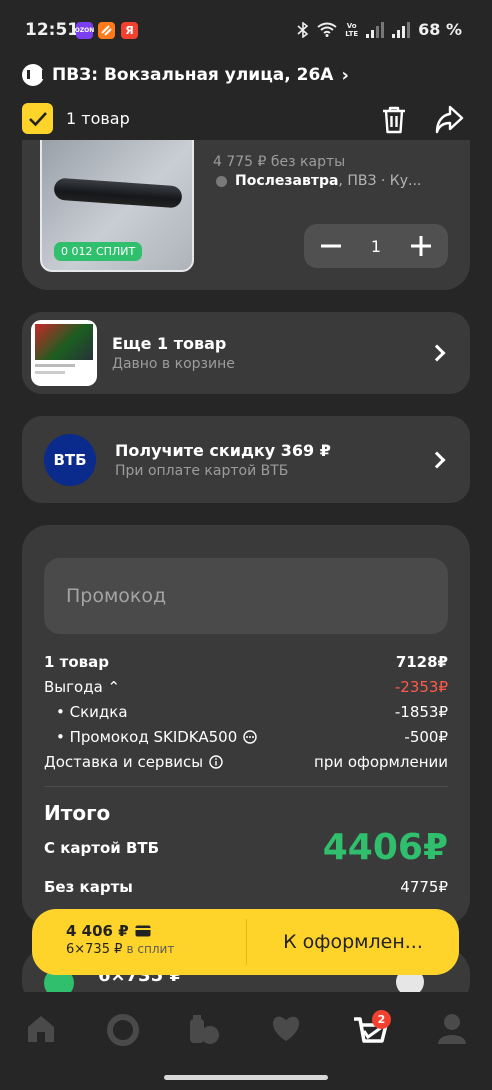  Describe the element at coordinates (385, 847) in the screenshot. I see `total-vtb-value: 4406₽` at that location.